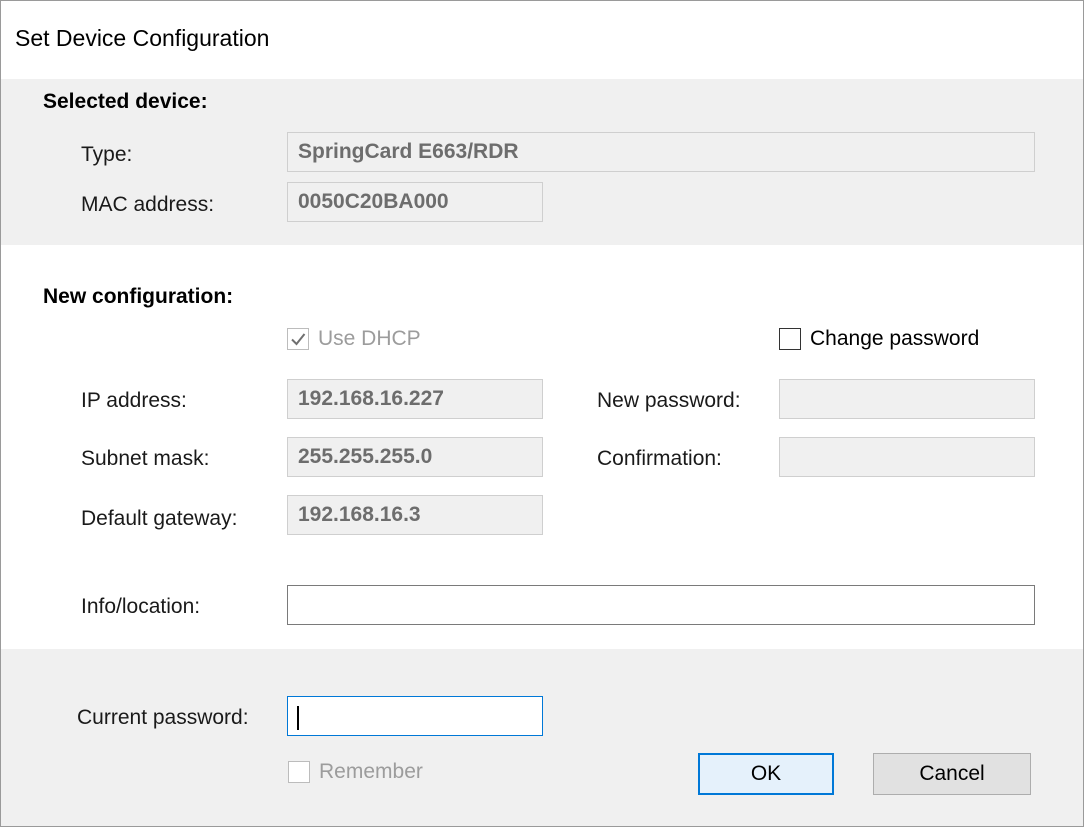 Image resolution: width=1084 pixels, height=827 pixels. I want to click on type-field: SpringCard E663/RDR, so click(661, 152).